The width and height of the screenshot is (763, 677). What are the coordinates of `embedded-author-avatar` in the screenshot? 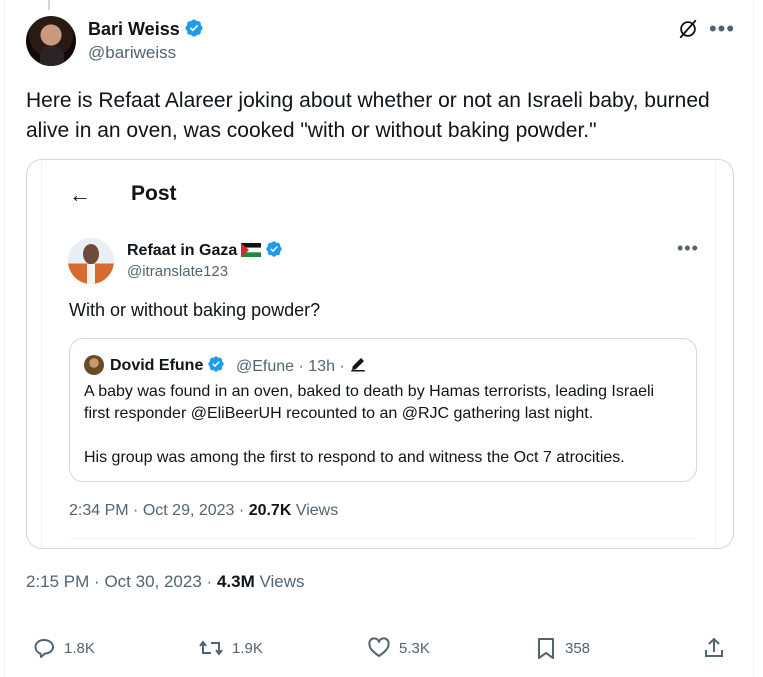 It's located at (91, 261).